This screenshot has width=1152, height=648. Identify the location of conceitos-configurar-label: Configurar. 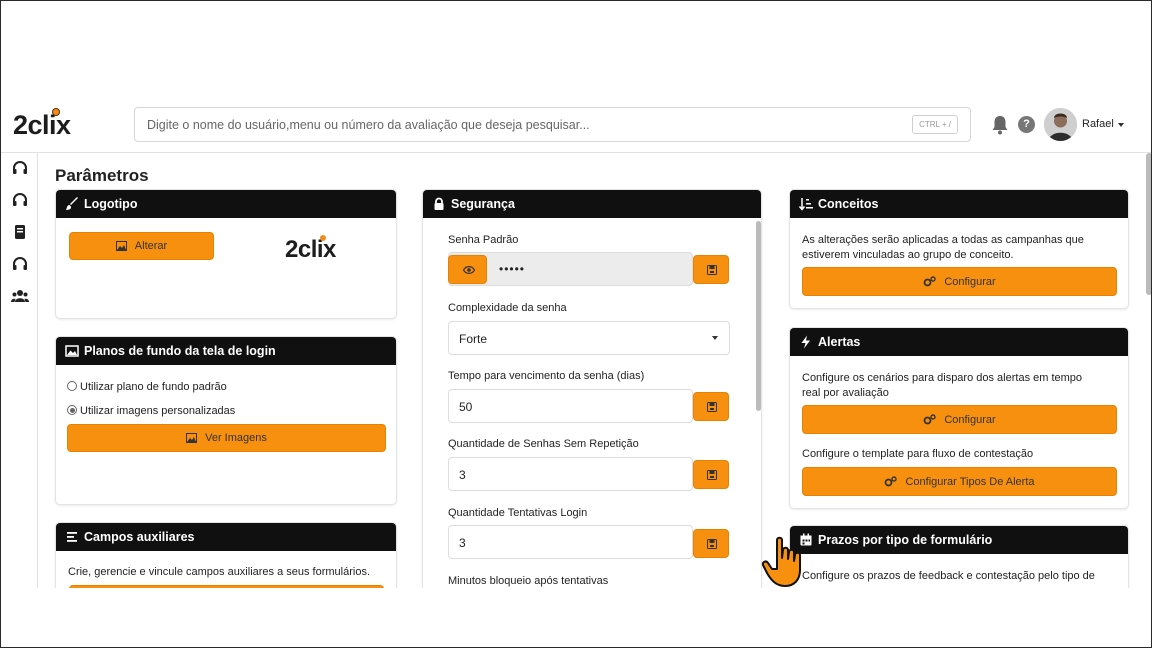
(970, 281).